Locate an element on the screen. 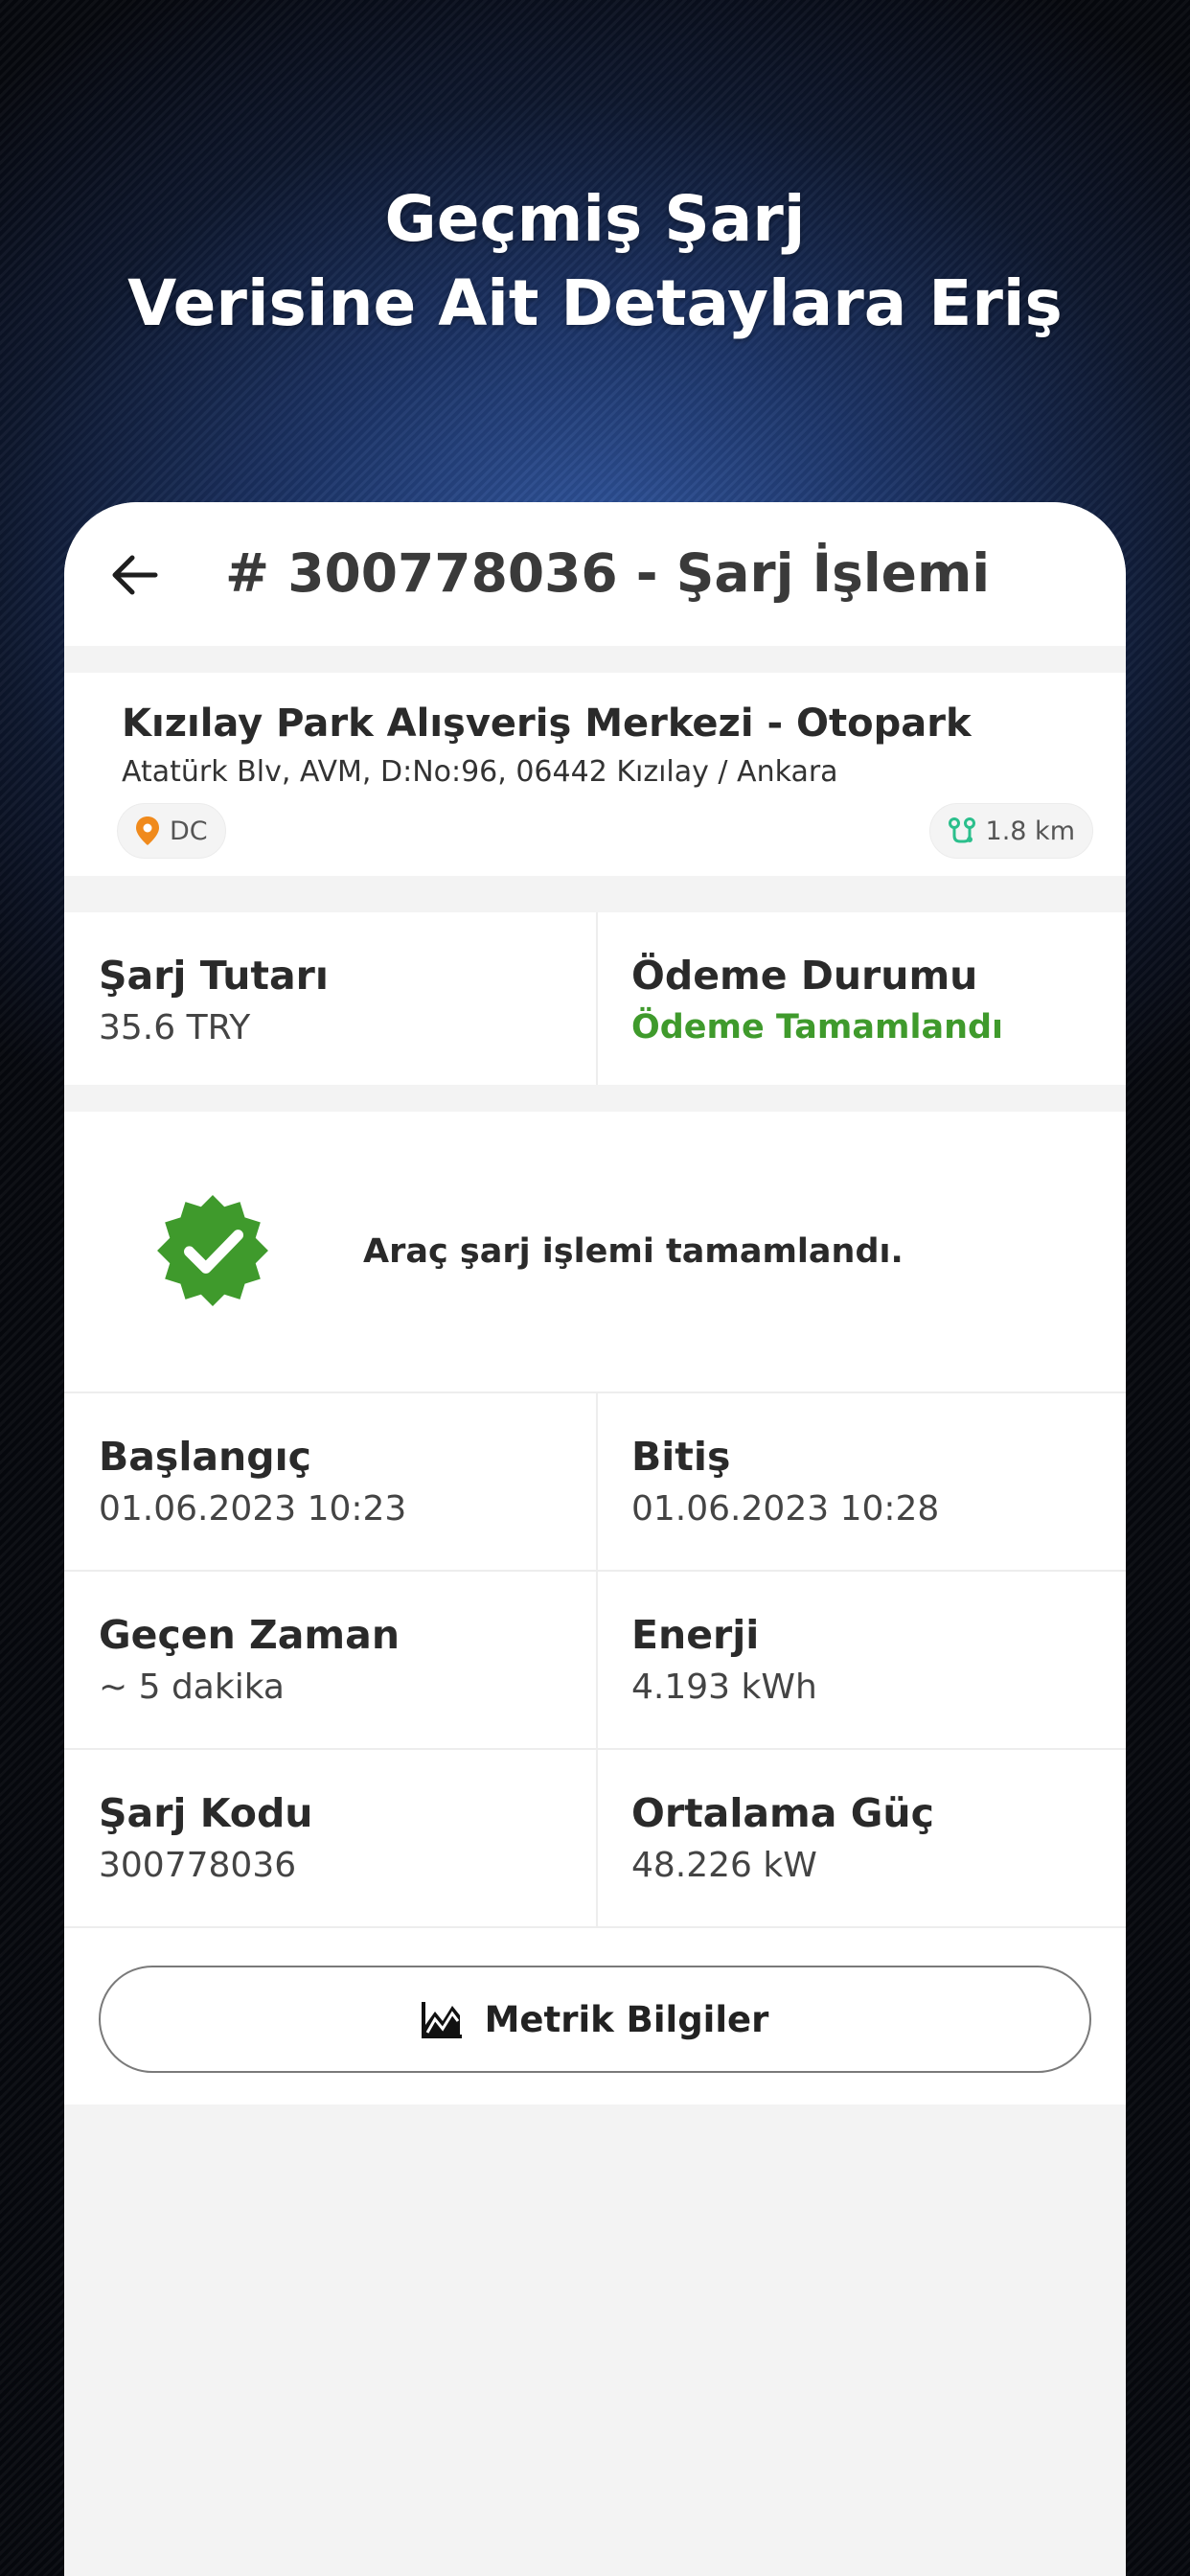 The width and height of the screenshot is (1190, 2576). start-time-label: Başlangıç is located at coordinates (205, 1457).